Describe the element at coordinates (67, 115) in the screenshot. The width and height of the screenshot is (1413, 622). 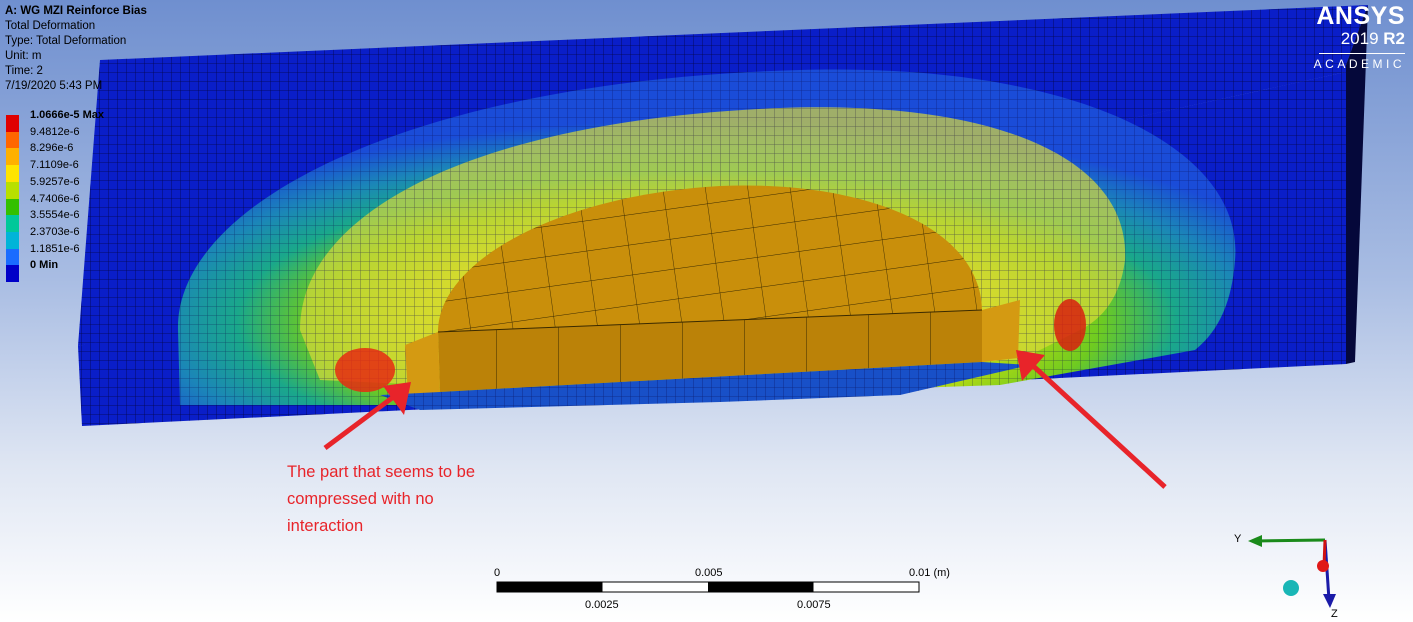
I see `legend-label: 1.0666e-5 Max` at that location.